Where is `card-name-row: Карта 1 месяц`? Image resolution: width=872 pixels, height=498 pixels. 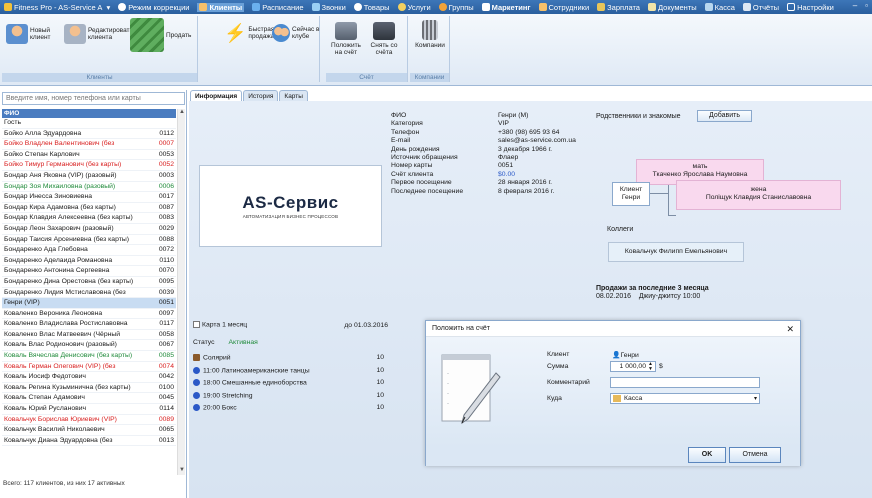 card-name-row: Карта 1 месяц is located at coordinates (220, 325).